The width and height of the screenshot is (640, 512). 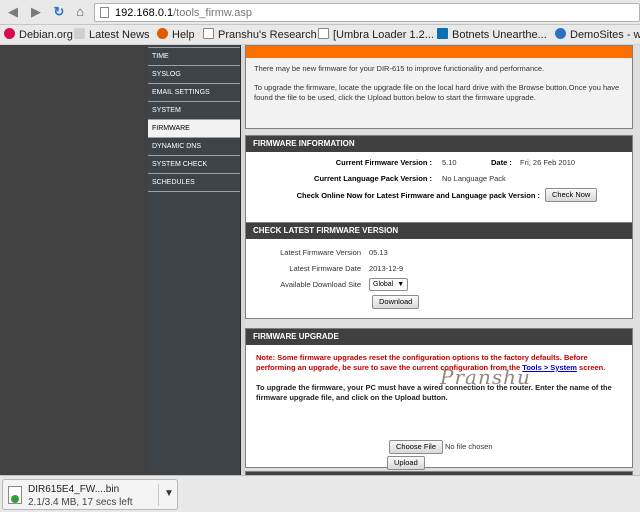 I want to click on sidebar-item-system-check: System Check, so click(x=194, y=165).